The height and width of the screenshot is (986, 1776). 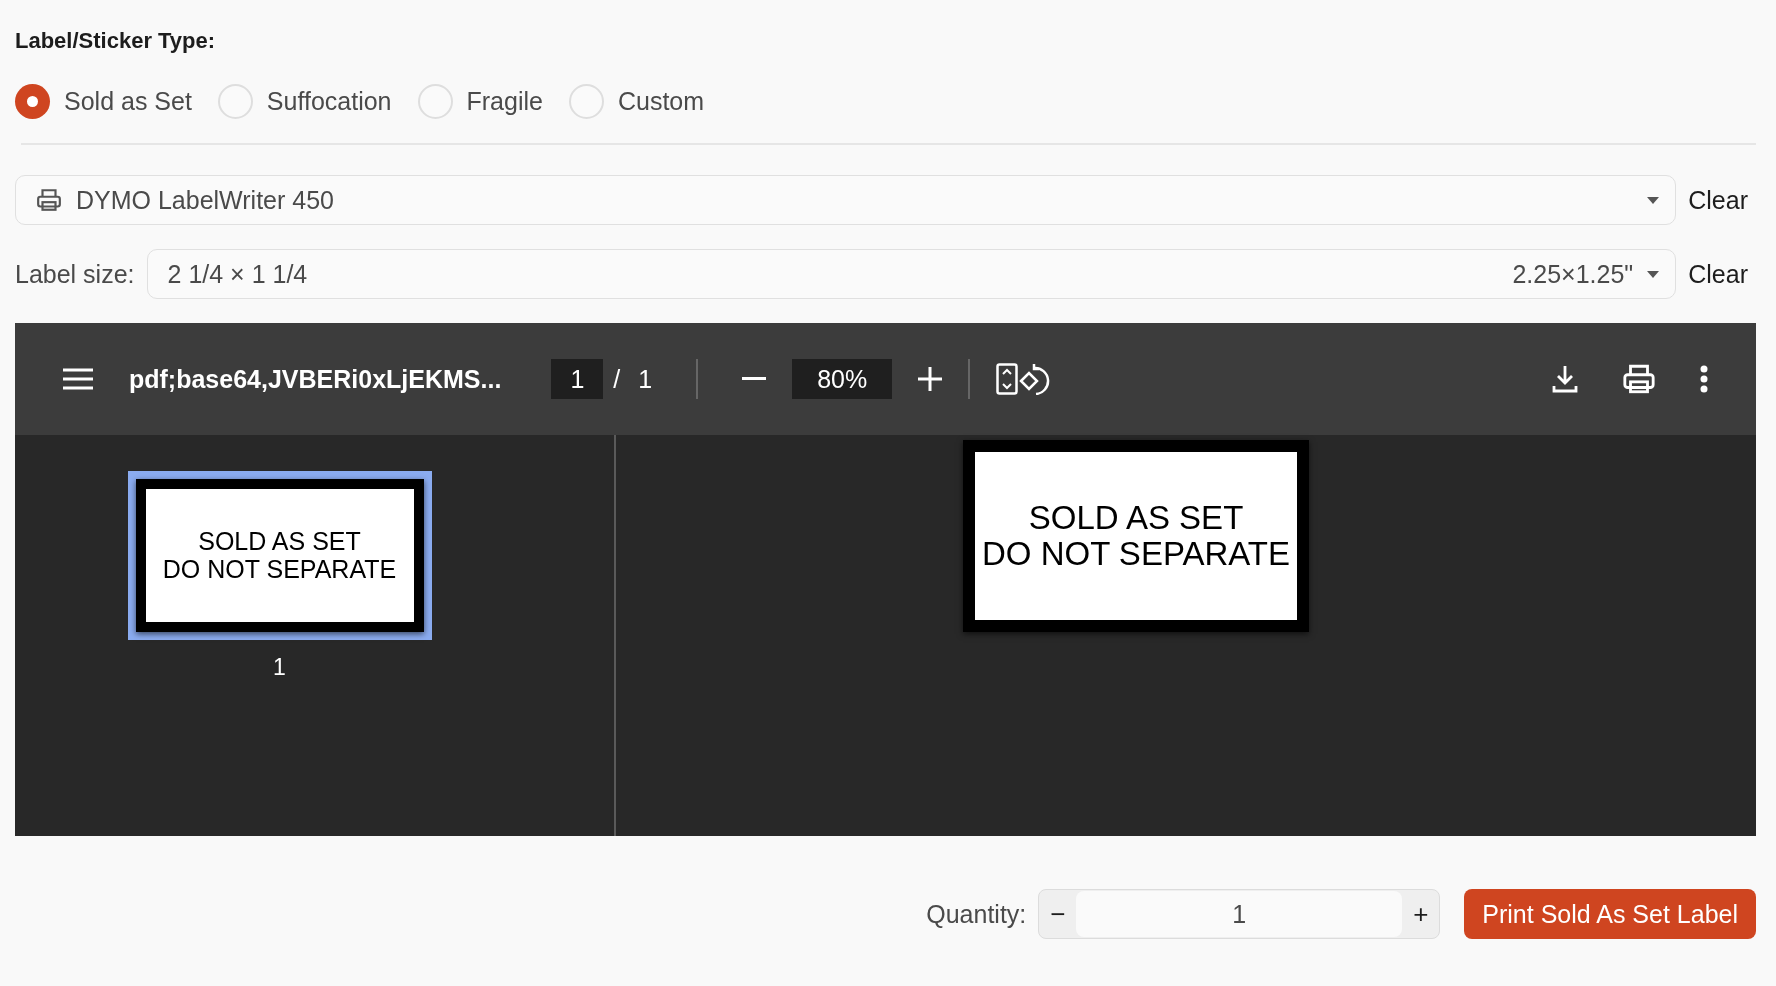 I want to click on size-hint: 2.25×1.25", so click(x=1573, y=274).